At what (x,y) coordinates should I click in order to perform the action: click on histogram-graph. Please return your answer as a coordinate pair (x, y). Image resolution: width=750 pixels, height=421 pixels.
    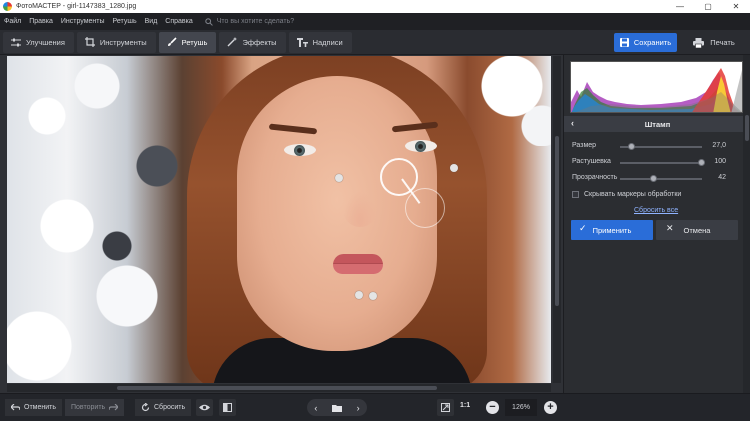
    Looking at the image, I should click on (656, 87).